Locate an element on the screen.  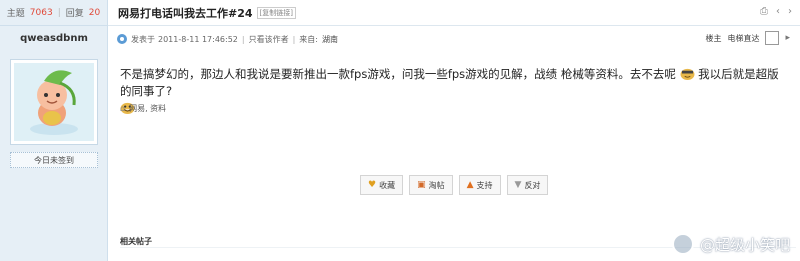
watermark-logo-icon is located at coordinates (682, 244).